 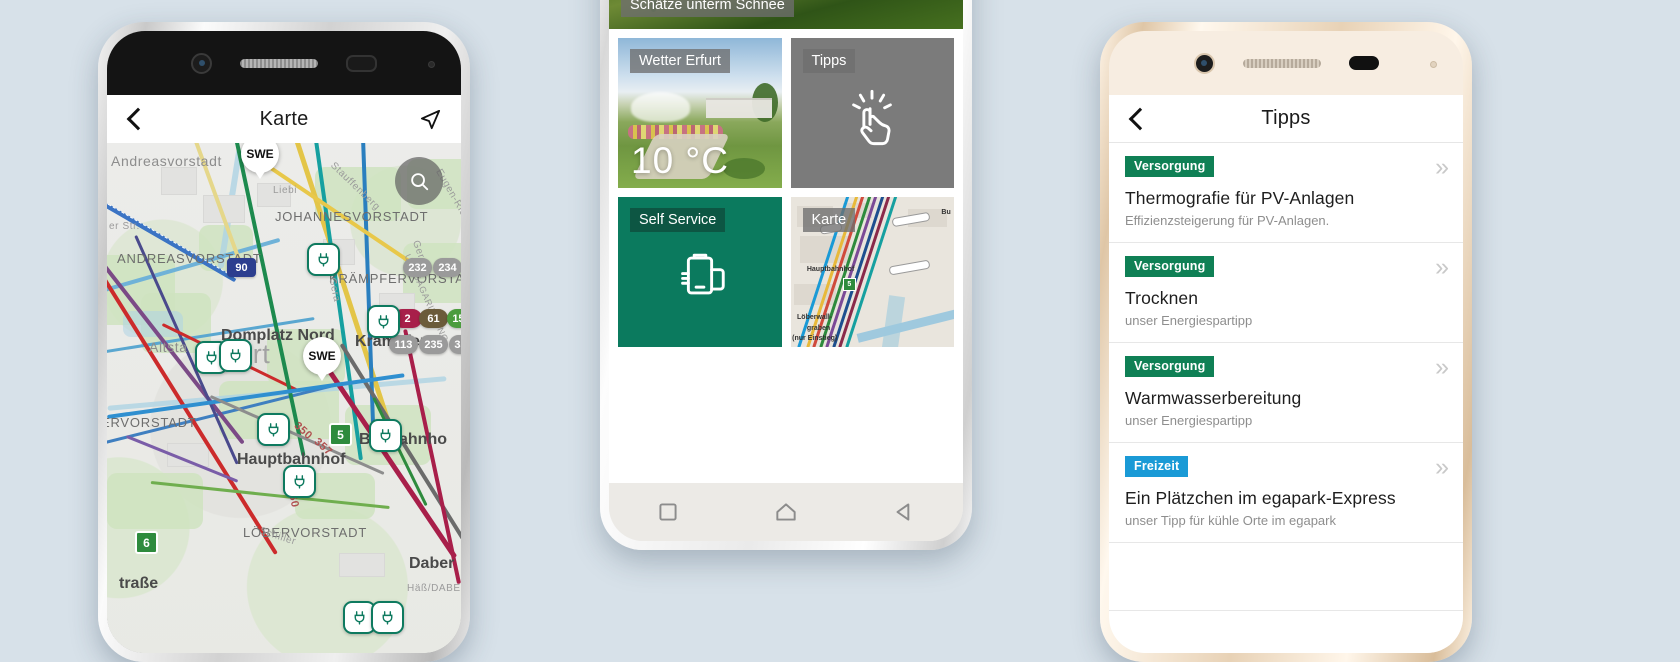 I want to click on tile-caption: Schätze unterm Schnee, so click(x=707, y=8).